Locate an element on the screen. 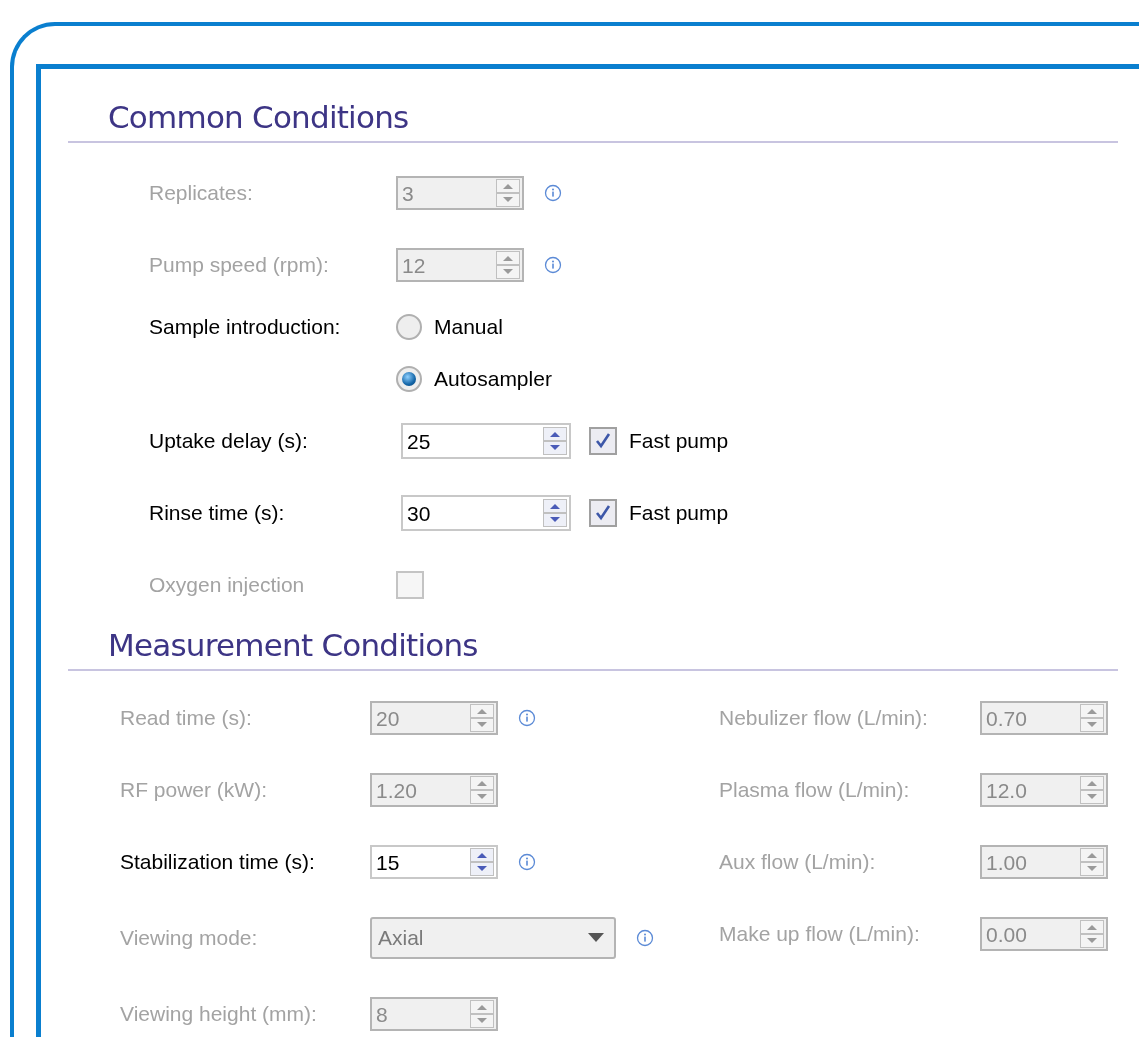 The height and width of the screenshot is (1037, 1139). spin-value: 12 is located at coordinates (414, 265).